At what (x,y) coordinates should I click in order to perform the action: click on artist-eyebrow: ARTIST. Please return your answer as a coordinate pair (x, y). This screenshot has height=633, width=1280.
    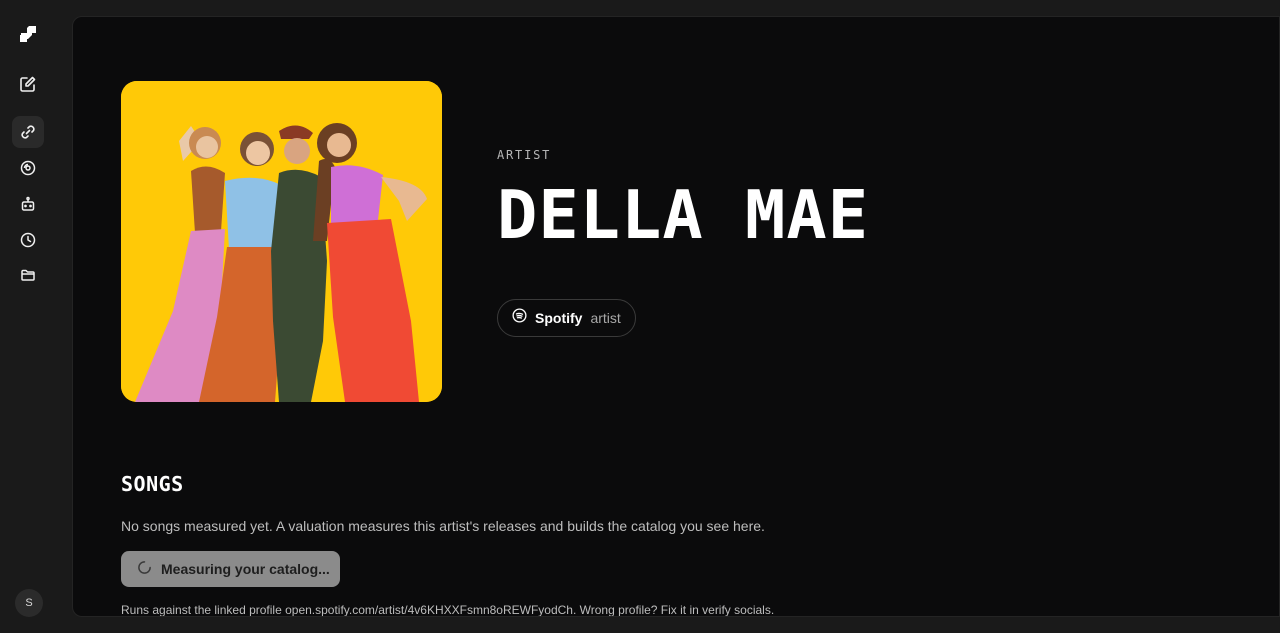
    Looking at the image, I should click on (524, 155).